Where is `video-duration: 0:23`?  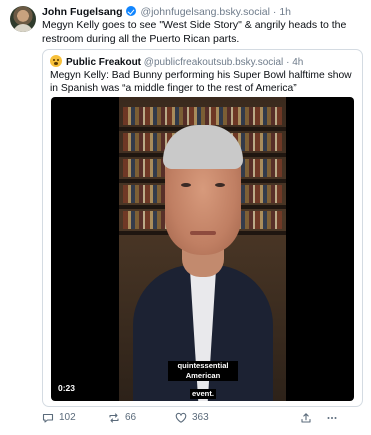
video-duration: 0:23 is located at coordinates (67, 388).